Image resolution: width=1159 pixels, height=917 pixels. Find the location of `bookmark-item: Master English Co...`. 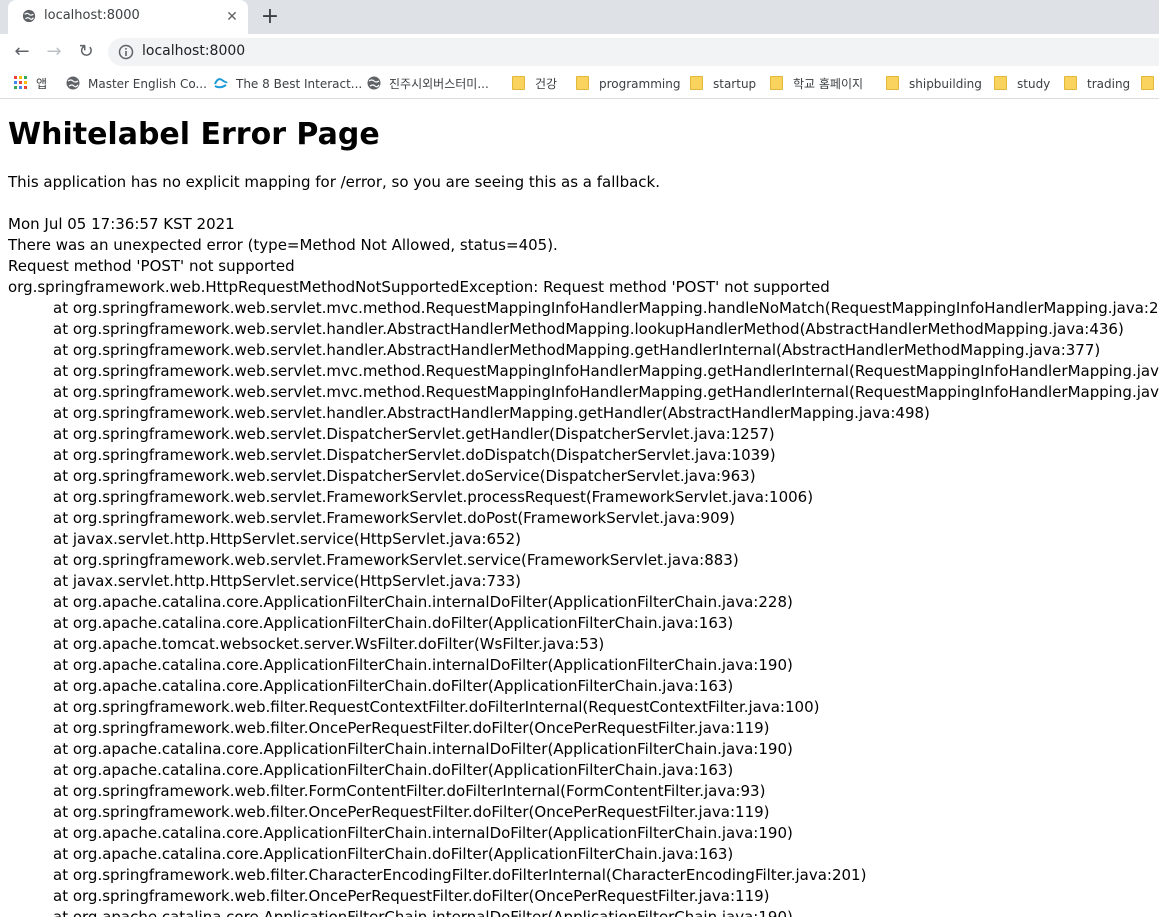

bookmark-item: Master English Co... is located at coordinates (136, 84).